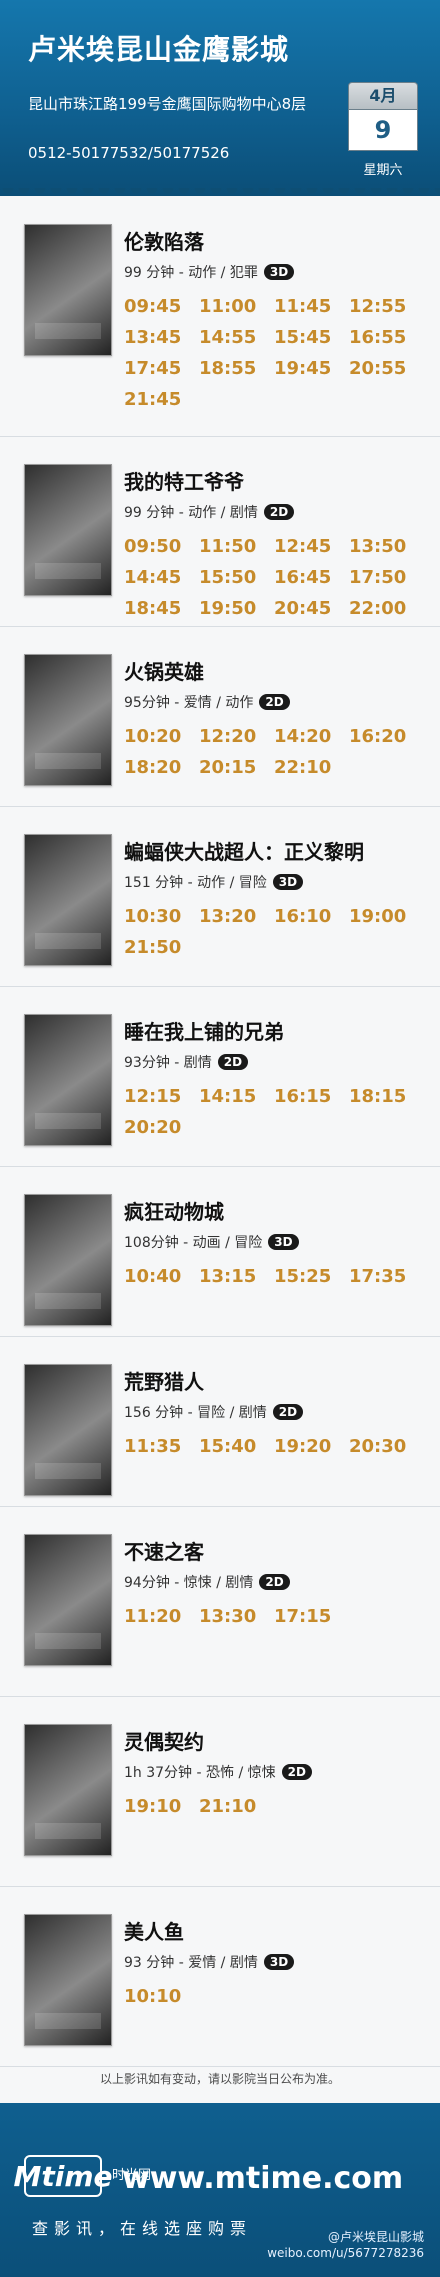 The width and height of the screenshot is (440, 2277). What do you see at coordinates (386, 1096) in the screenshot?
I see `showtime: 18:15` at bounding box center [386, 1096].